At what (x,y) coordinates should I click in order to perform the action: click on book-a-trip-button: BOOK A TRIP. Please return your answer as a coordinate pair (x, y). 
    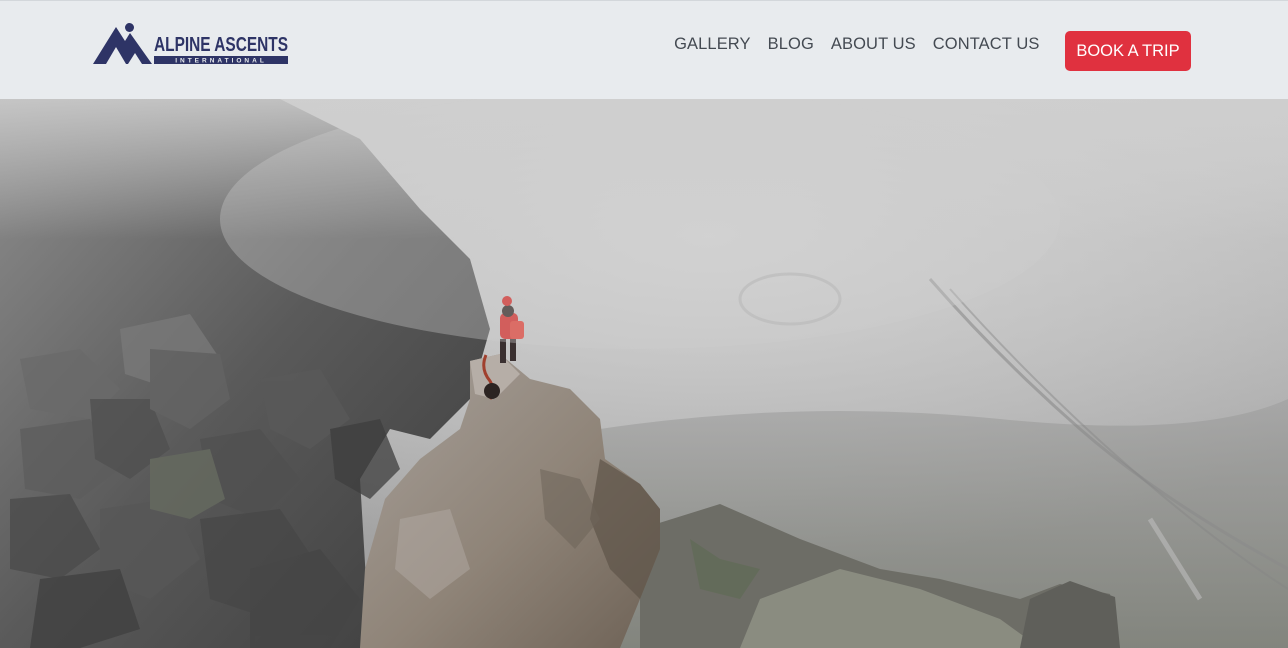
    Looking at the image, I should click on (1128, 51).